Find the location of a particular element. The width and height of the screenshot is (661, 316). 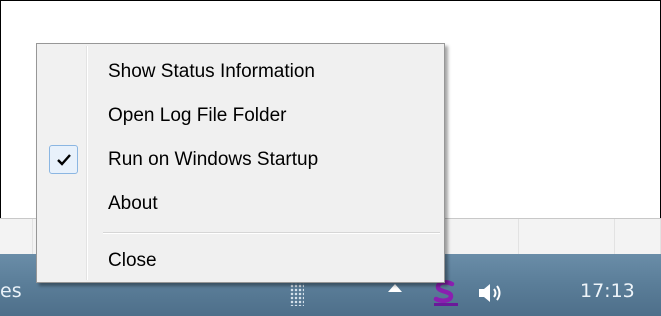

clock: 17:13 is located at coordinates (607, 291).